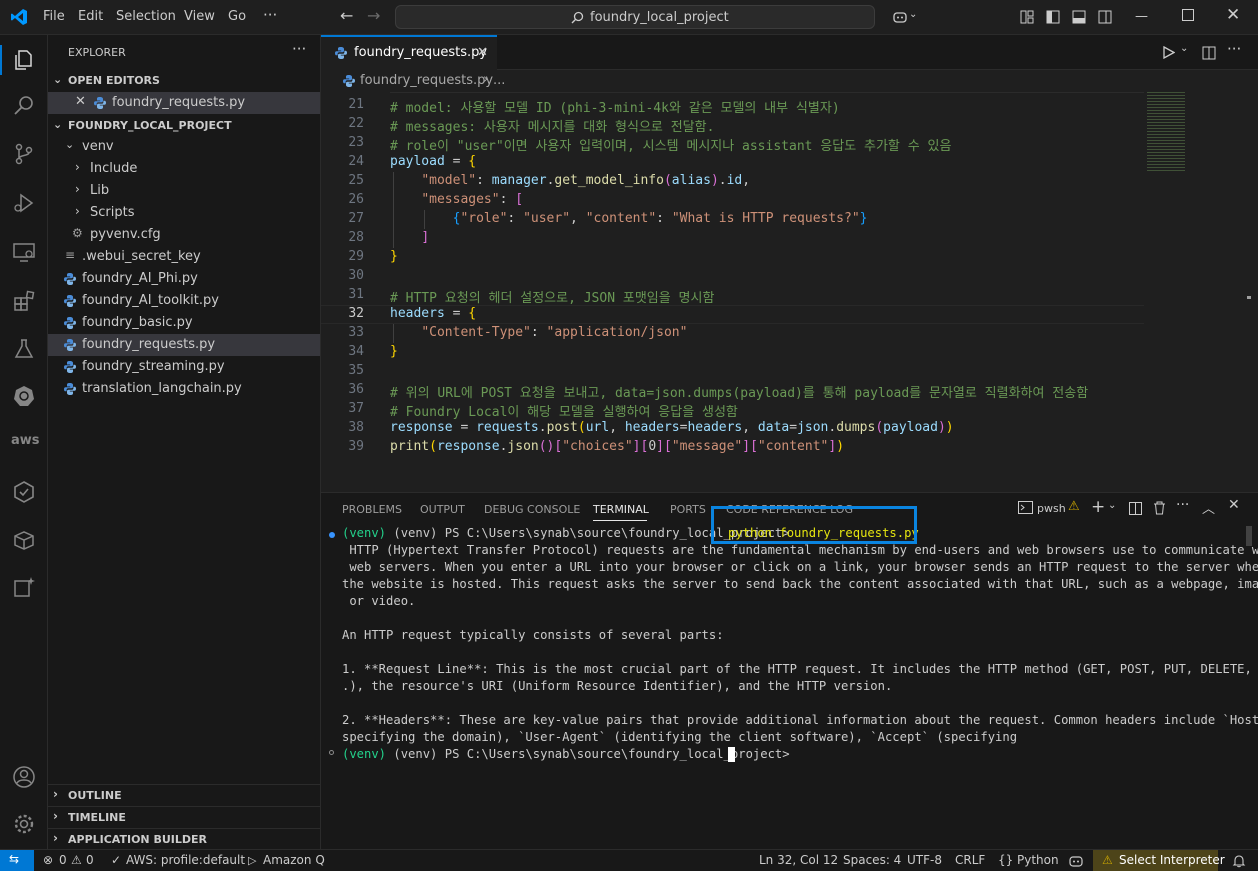  I want to click on end-of-line: CRLF, so click(970, 860).